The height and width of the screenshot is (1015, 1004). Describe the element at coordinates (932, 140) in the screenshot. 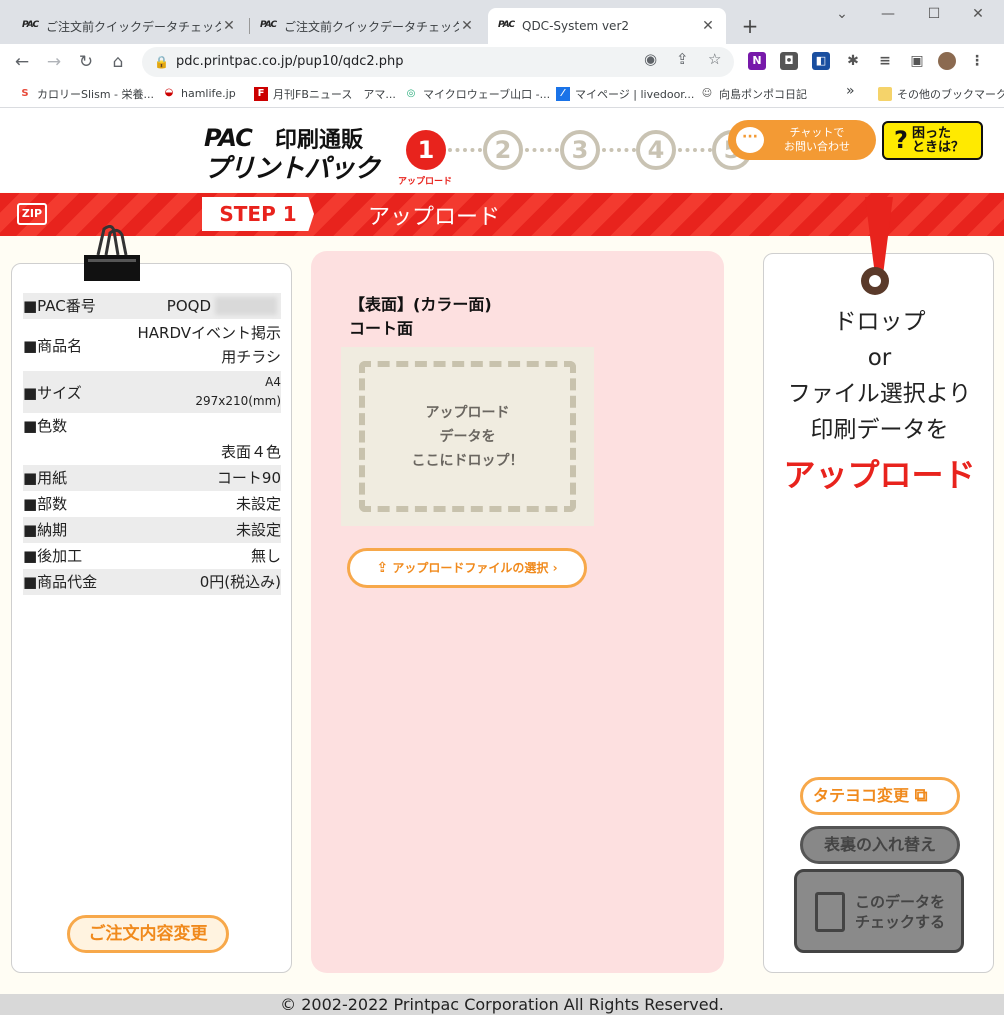

I see `help-button: ? 困った ときは？` at that location.